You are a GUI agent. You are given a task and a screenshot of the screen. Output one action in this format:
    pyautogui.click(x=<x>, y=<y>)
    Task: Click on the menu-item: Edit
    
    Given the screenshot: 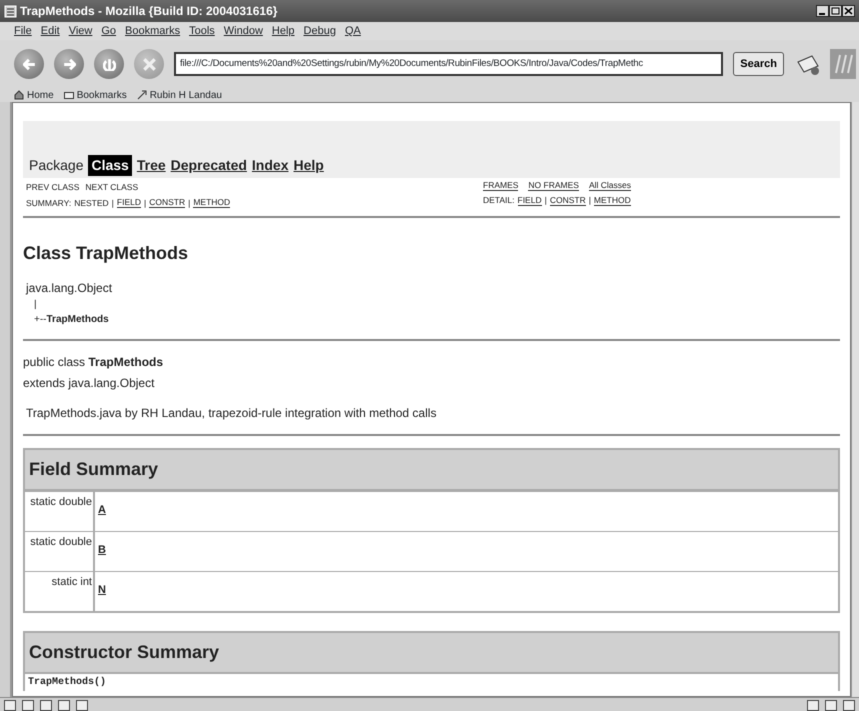 What is the action you would take?
    pyautogui.click(x=50, y=31)
    